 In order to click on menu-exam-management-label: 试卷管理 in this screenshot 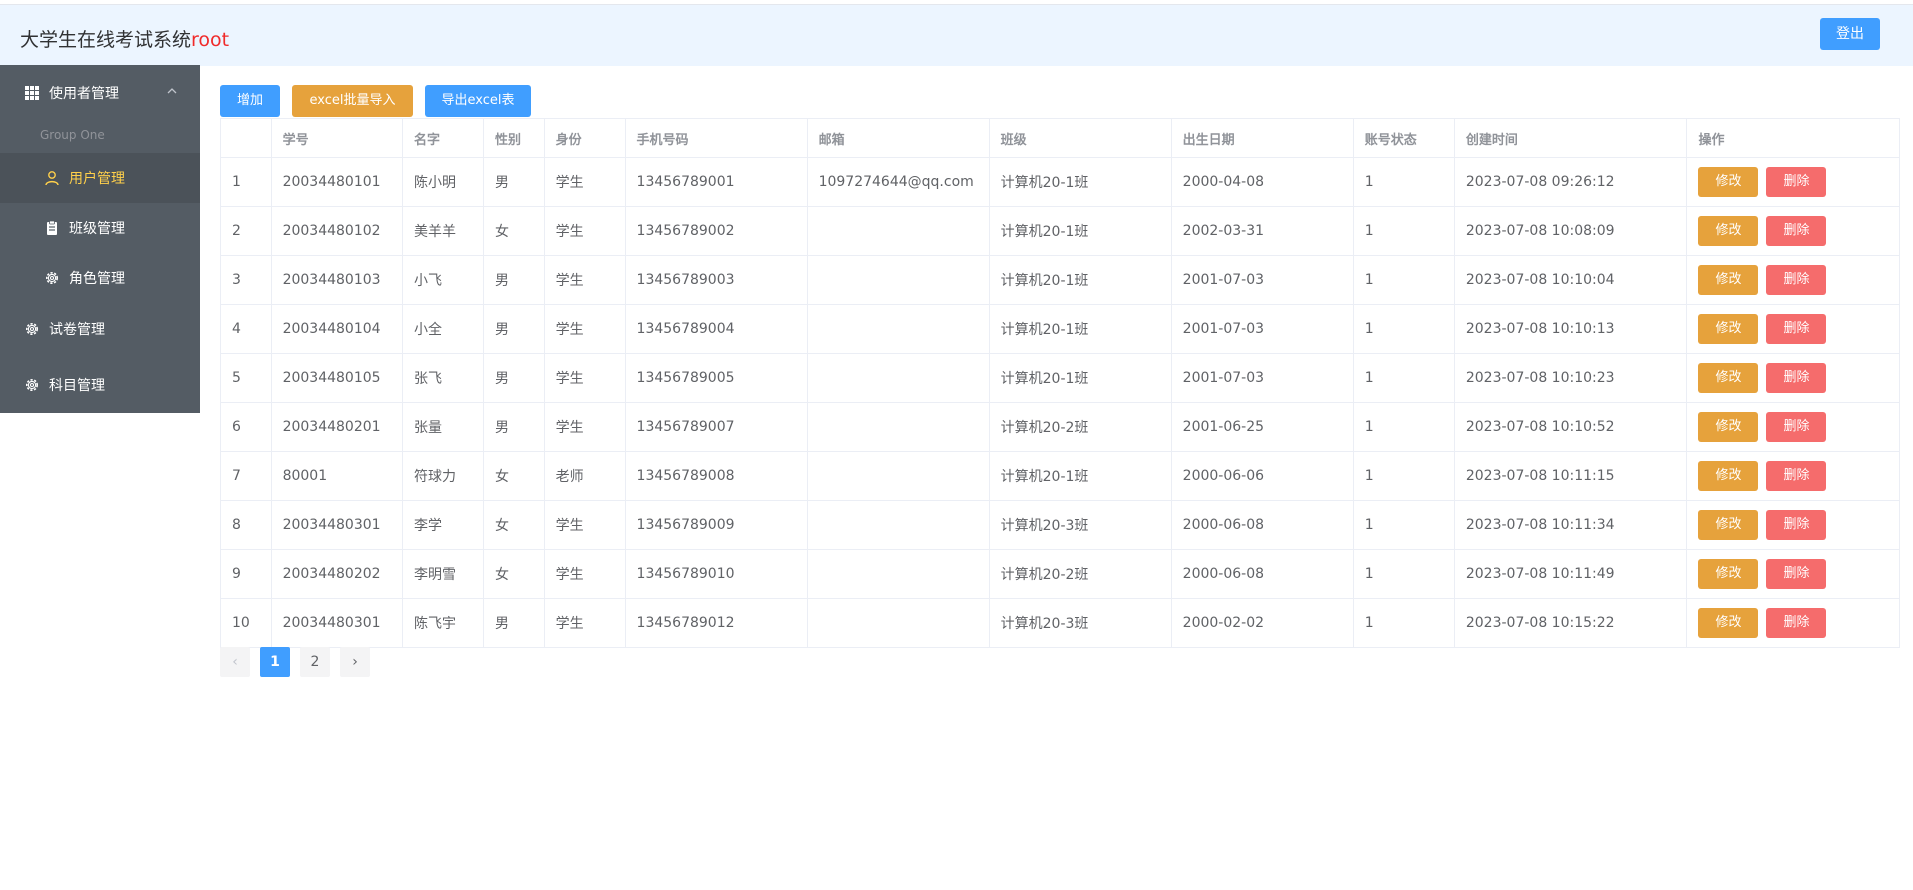, I will do `click(77, 330)`.